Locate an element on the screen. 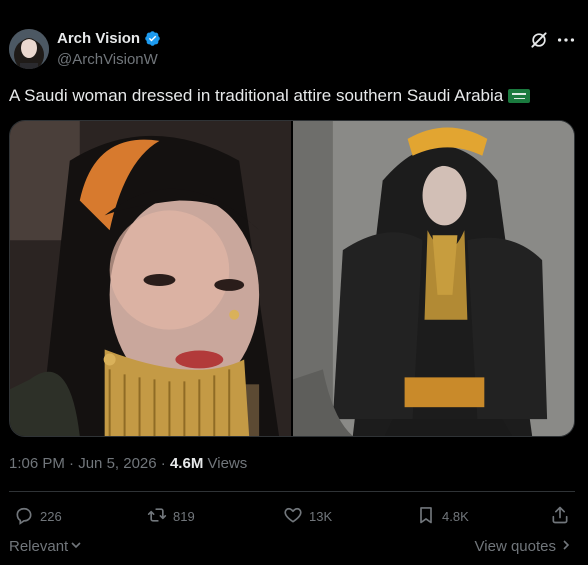  action-bar: 226 819 13K 4.8K is located at coordinates (294, 516).